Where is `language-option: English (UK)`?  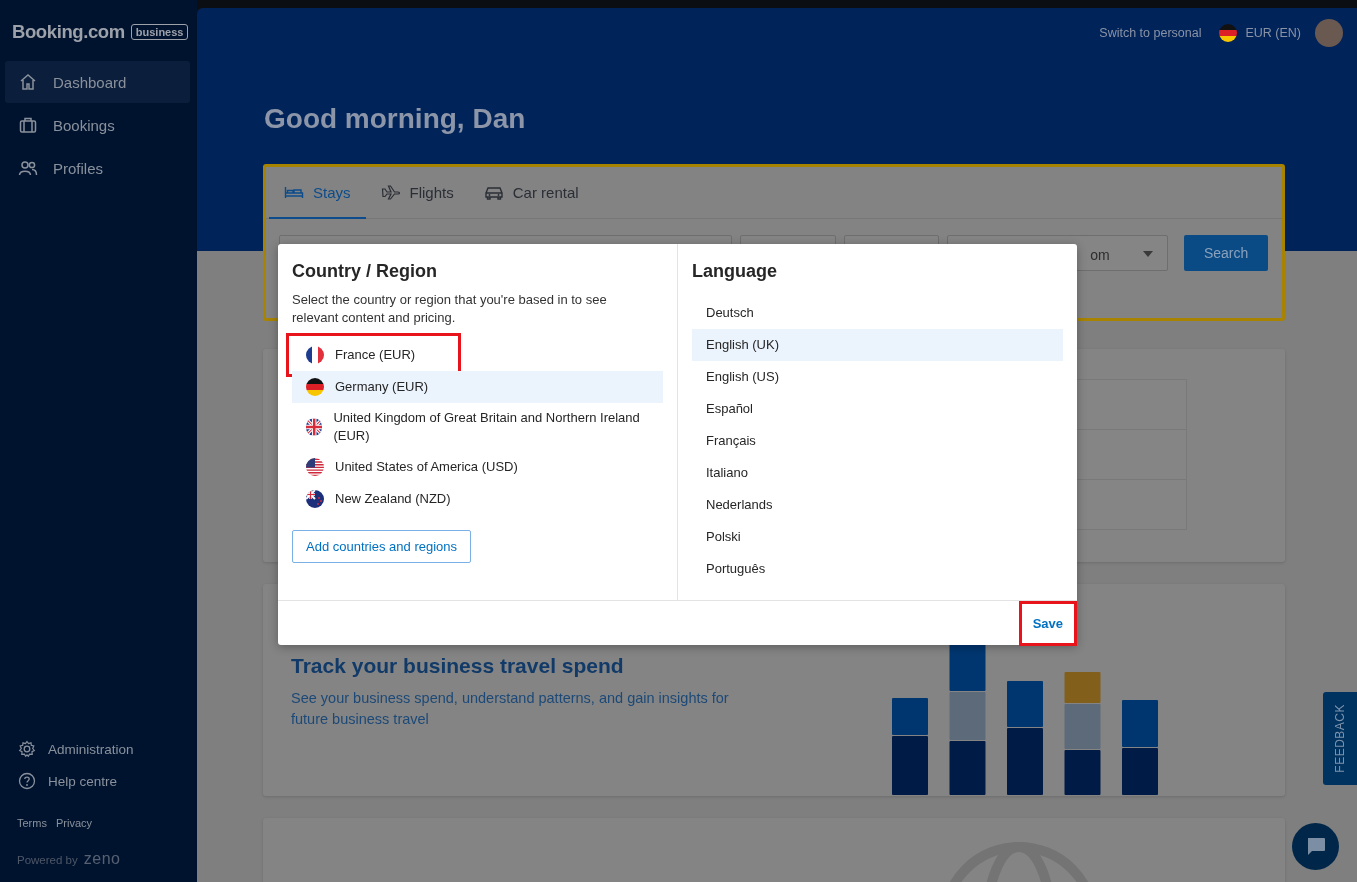 language-option: English (UK) is located at coordinates (877, 345).